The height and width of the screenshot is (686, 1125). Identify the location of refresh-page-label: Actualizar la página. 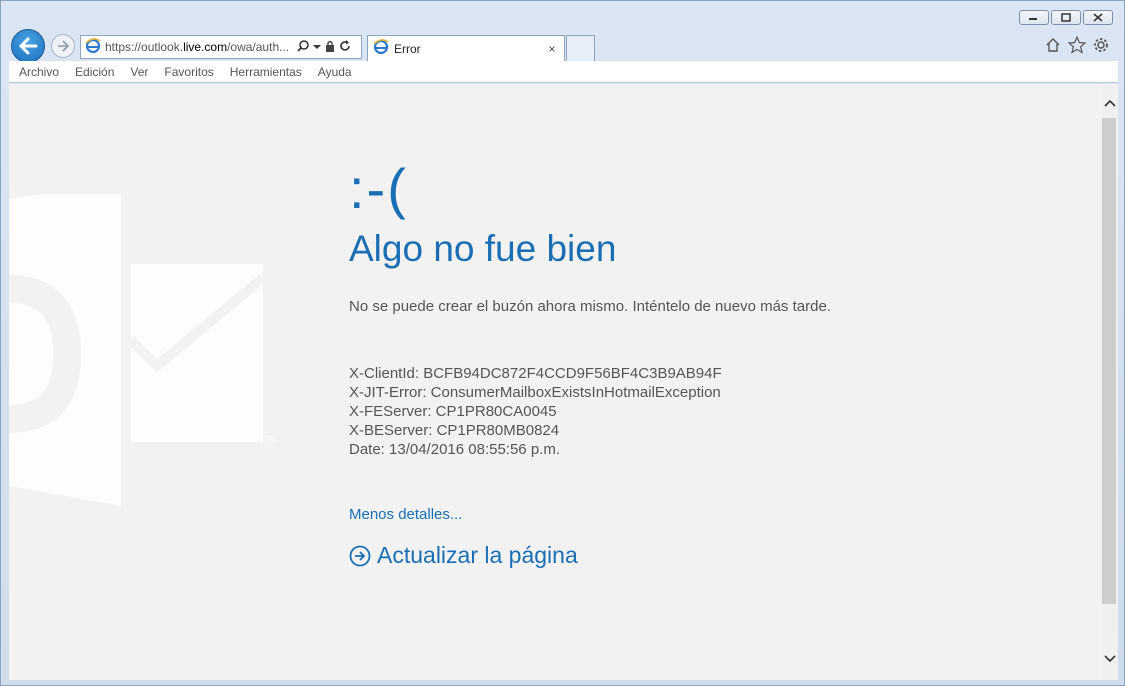
(477, 555).